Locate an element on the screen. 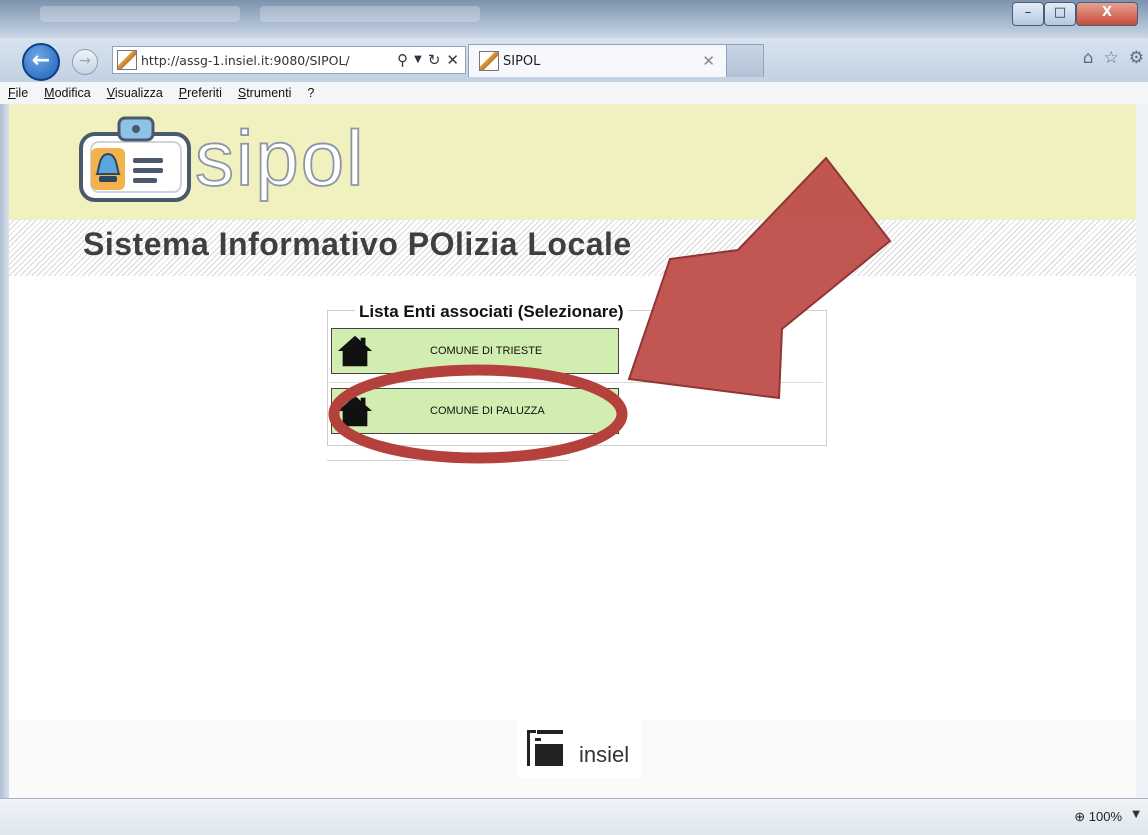  divider is located at coordinates (448, 460).